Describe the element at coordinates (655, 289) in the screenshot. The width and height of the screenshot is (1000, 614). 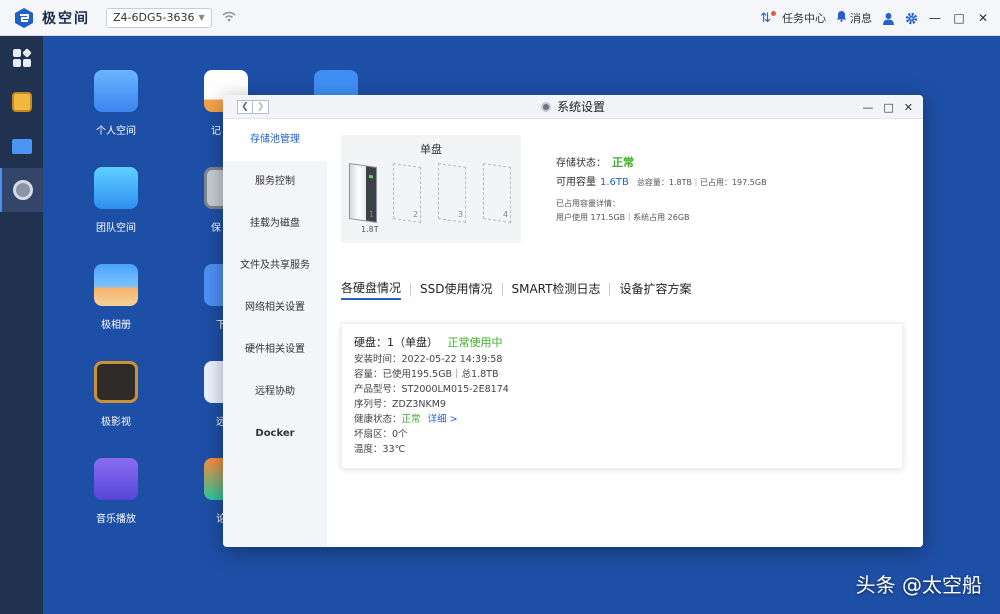
I see `tab-expansion-plan: 设备扩容方案` at that location.